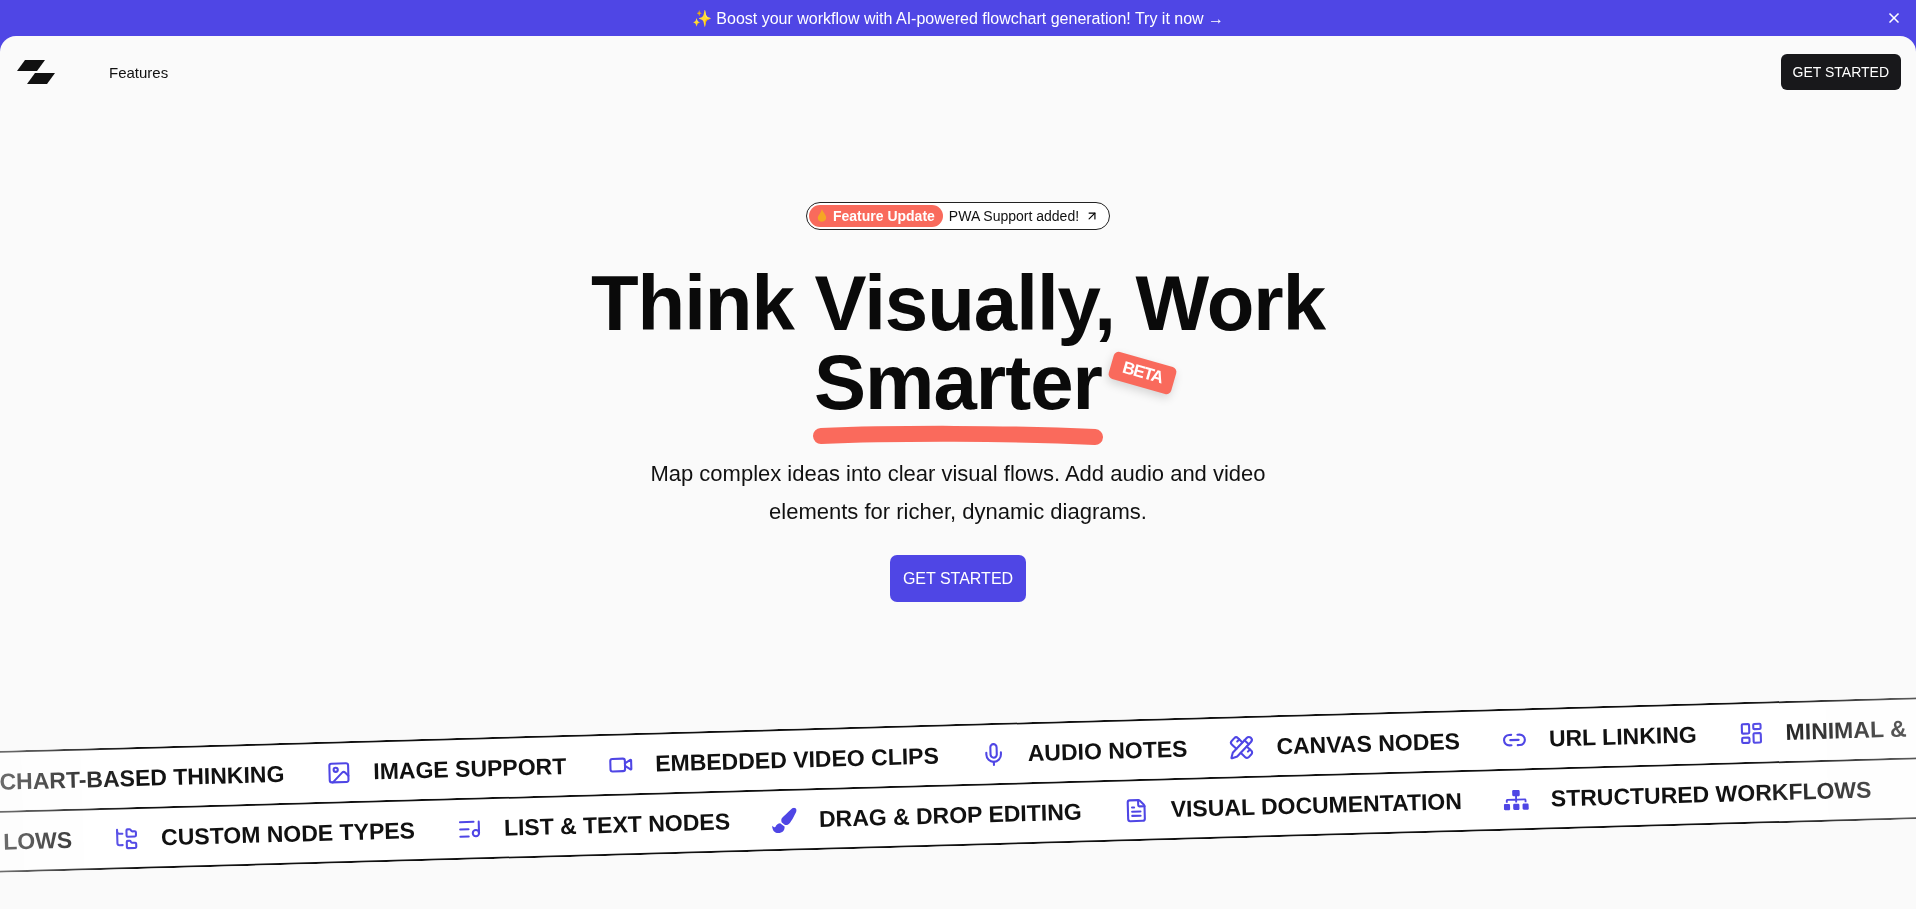 The width and height of the screenshot is (1916, 909). Describe the element at coordinates (469, 769) in the screenshot. I see `feature-label: IMAGE SUPPORT` at that location.